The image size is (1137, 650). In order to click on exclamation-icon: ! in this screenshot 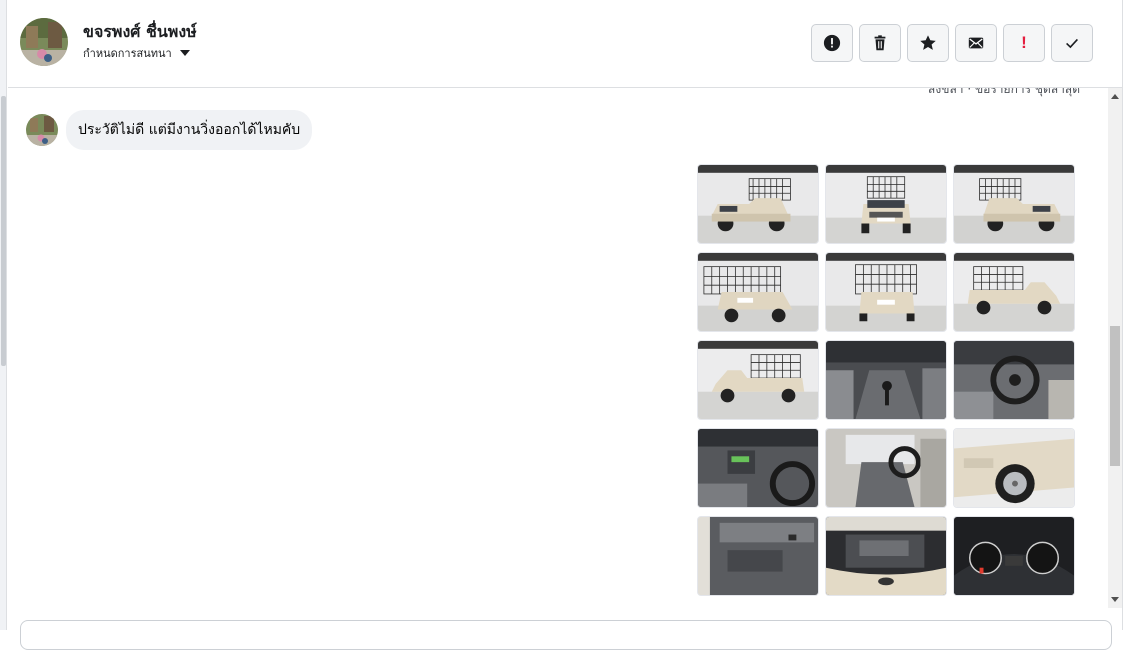, I will do `click(1024, 42)`.